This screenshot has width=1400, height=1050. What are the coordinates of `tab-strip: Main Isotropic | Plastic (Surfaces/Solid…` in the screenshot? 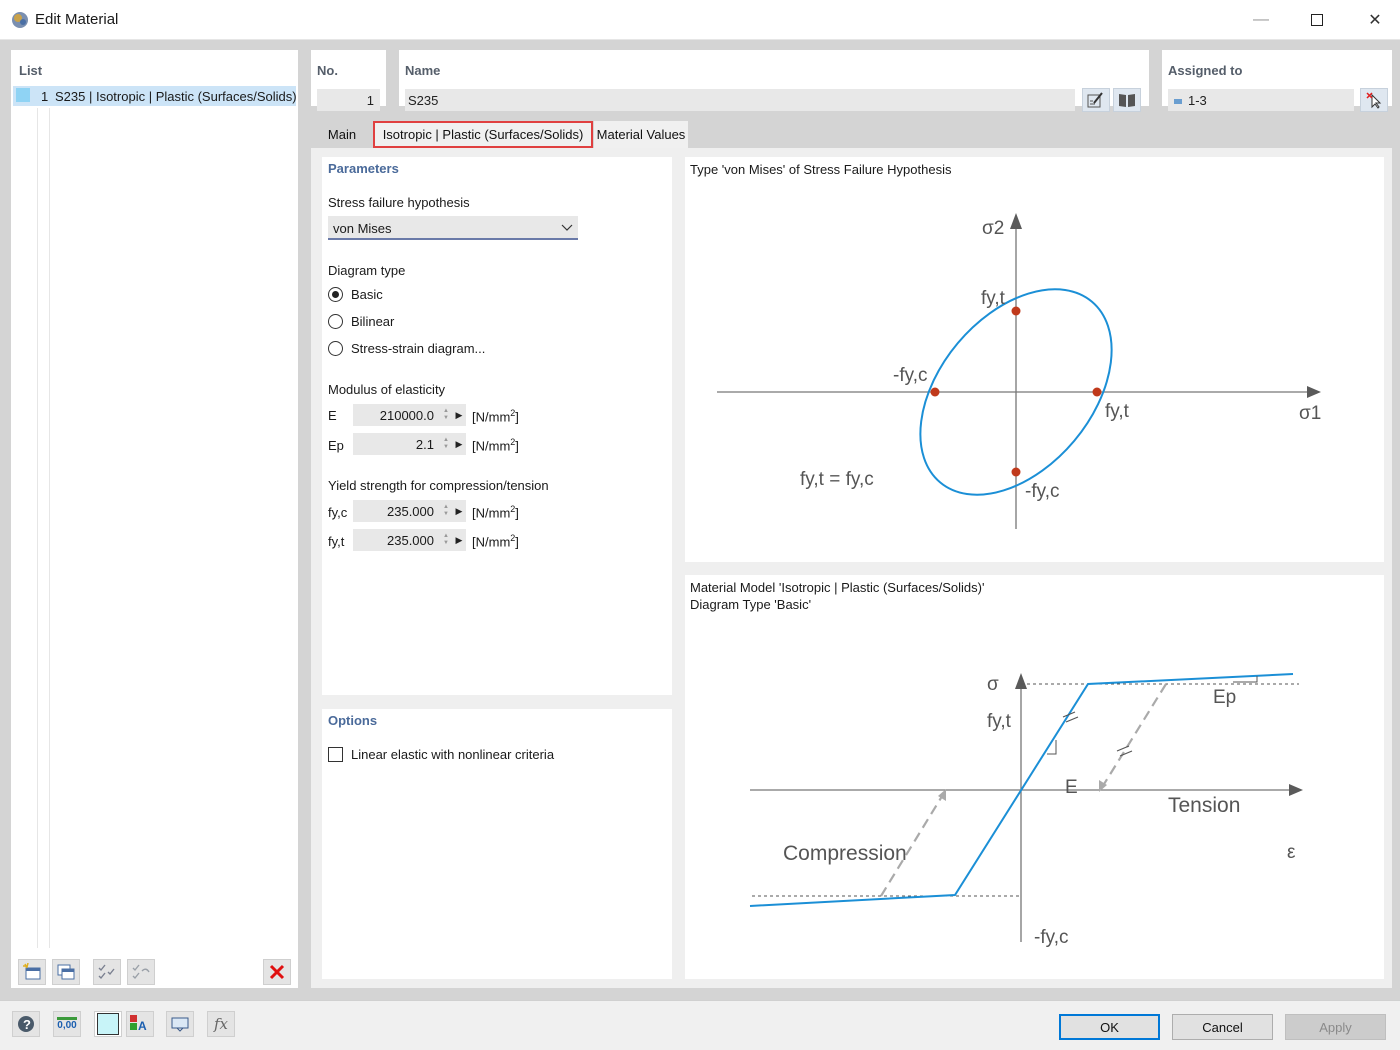 It's located at (851, 135).